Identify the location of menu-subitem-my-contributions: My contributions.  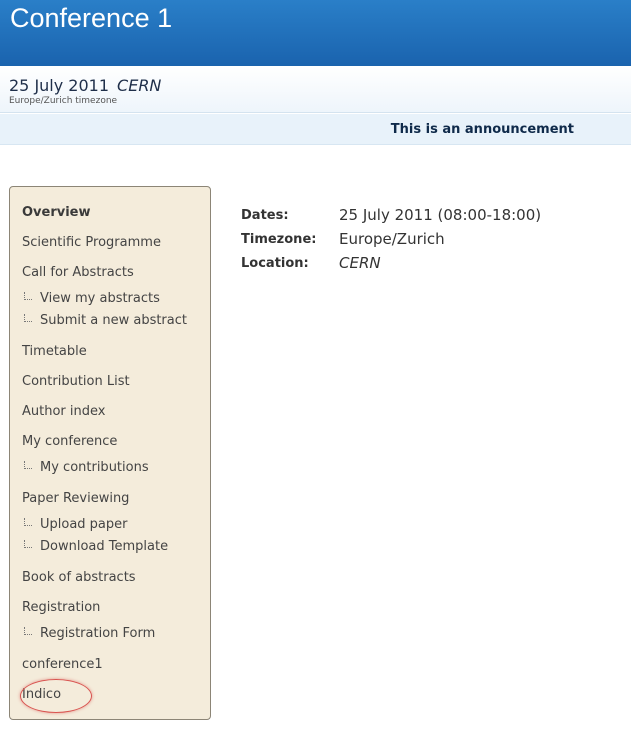
(86, 467).